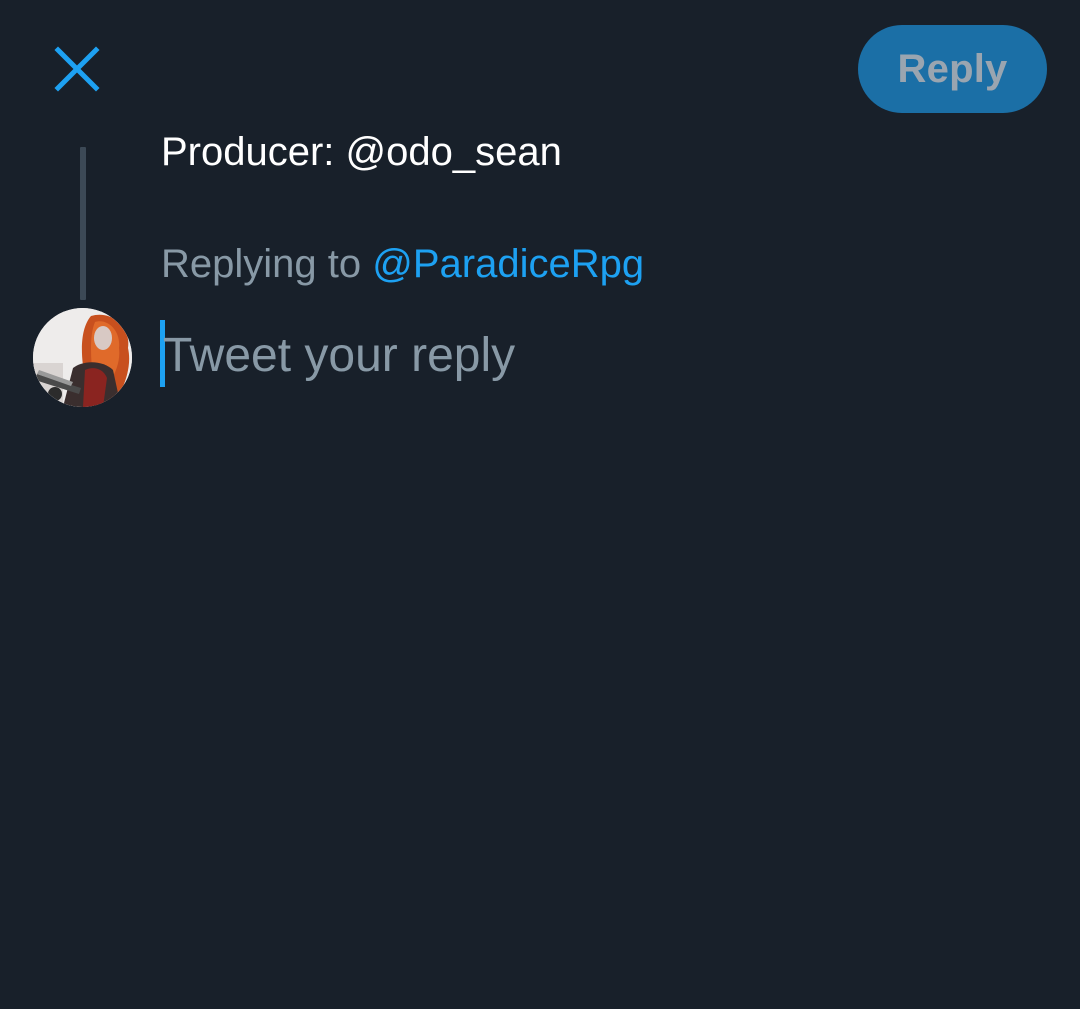 This screenshot has width=1080, height=1009. I want to click on reply-button: Reply, so click(952, 69).